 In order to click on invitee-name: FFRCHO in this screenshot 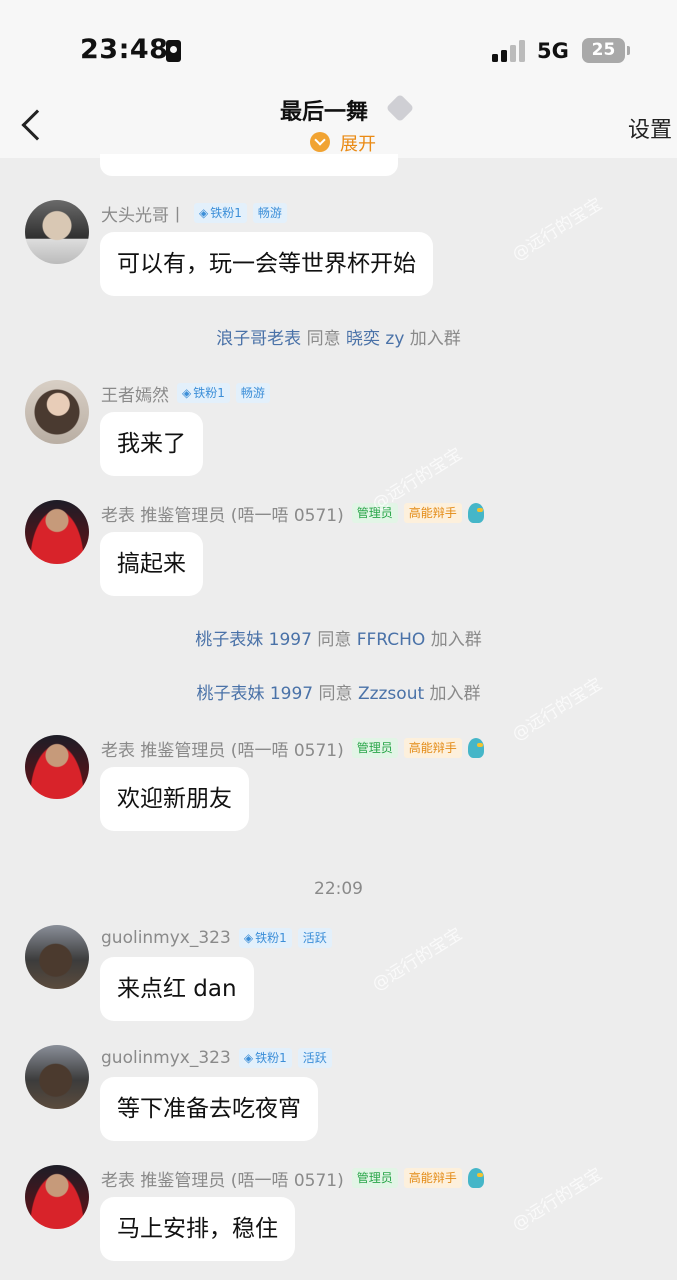, I will do `click(391, 640)`.